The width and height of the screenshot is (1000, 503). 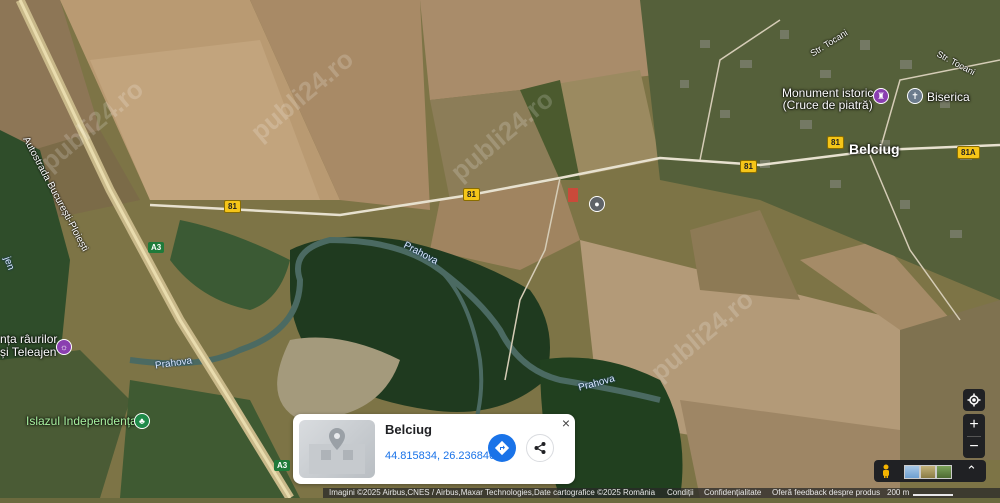 What do you see at coordinates (974, 447) in the screenshot?
I see `zoom-out-button: −` at bounding box center [974, 447].